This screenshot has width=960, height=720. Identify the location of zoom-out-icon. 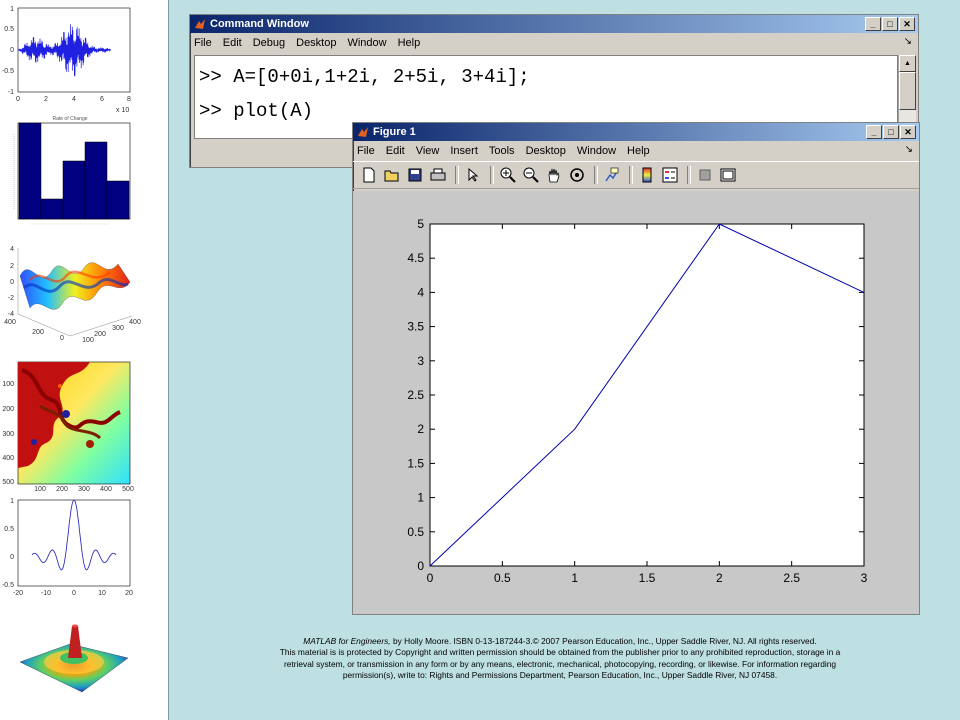
(531, 175).